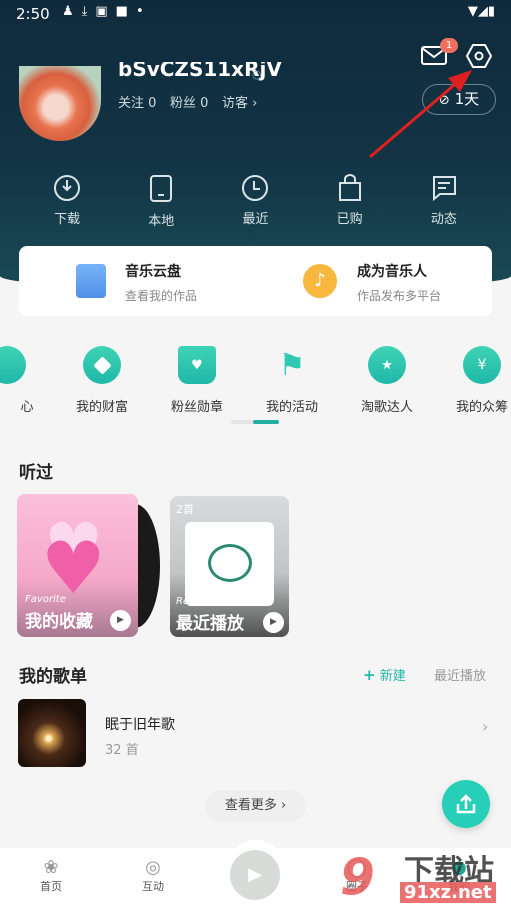  I want to click on musician-title: 成为音乐人, so click(392, 271).